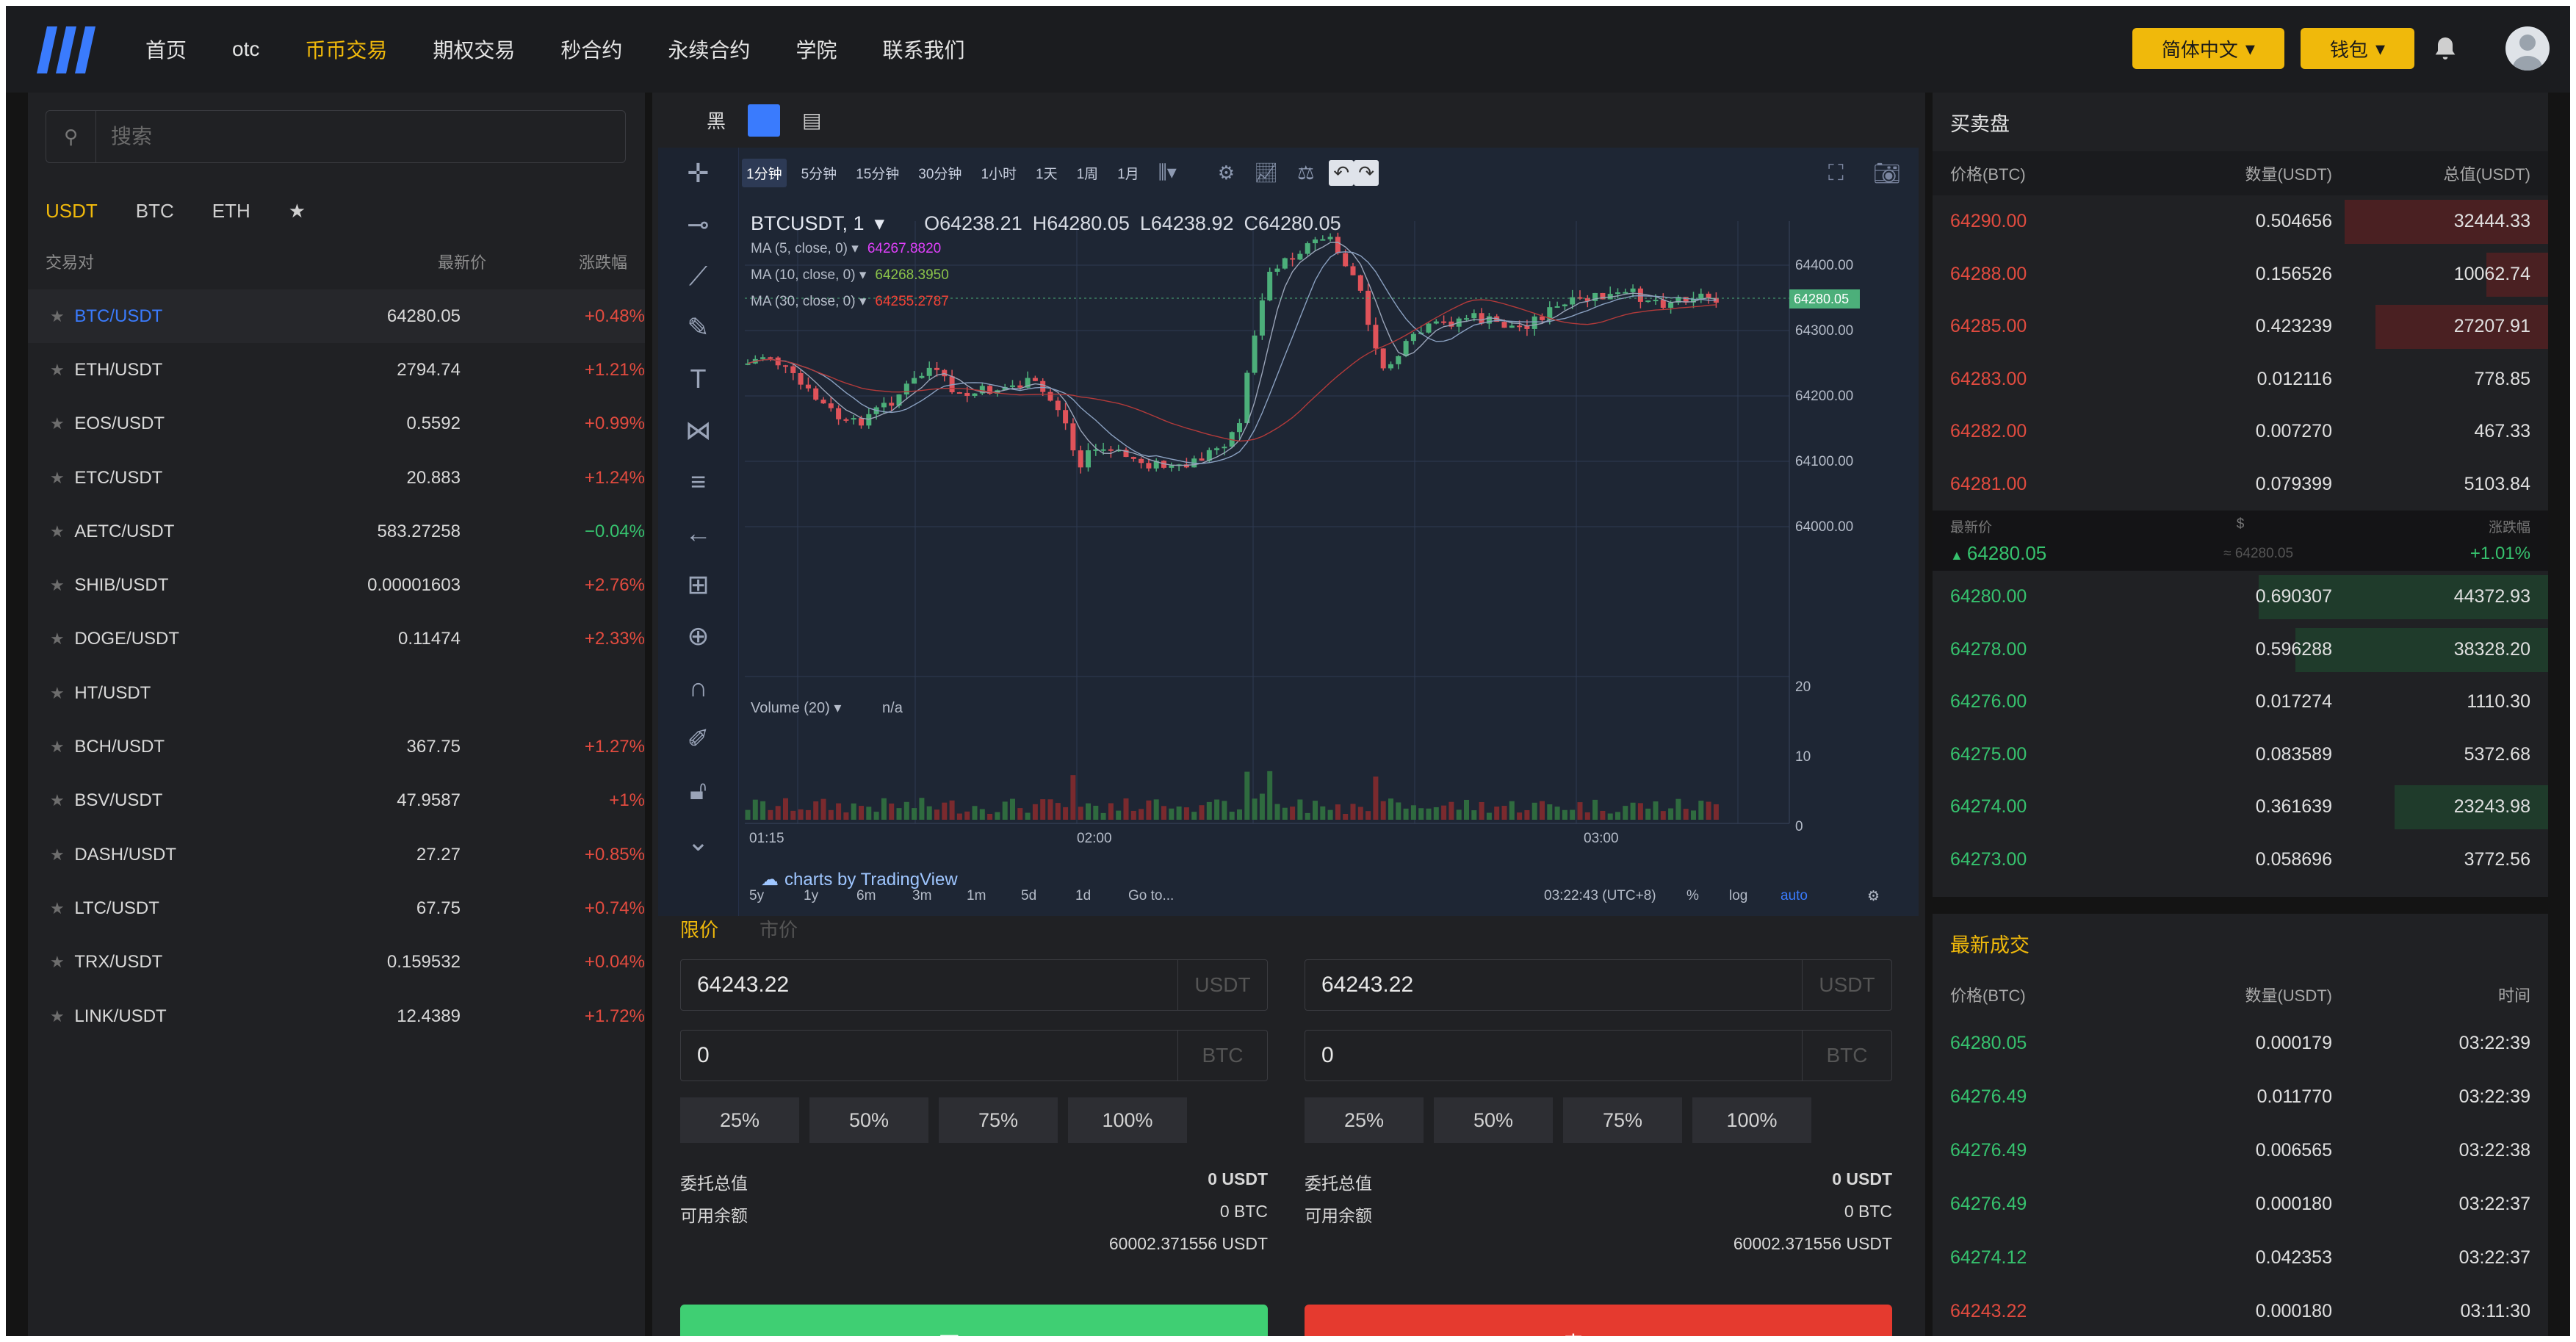  I want to click on range-5d: 5d, so click(1028, 896).